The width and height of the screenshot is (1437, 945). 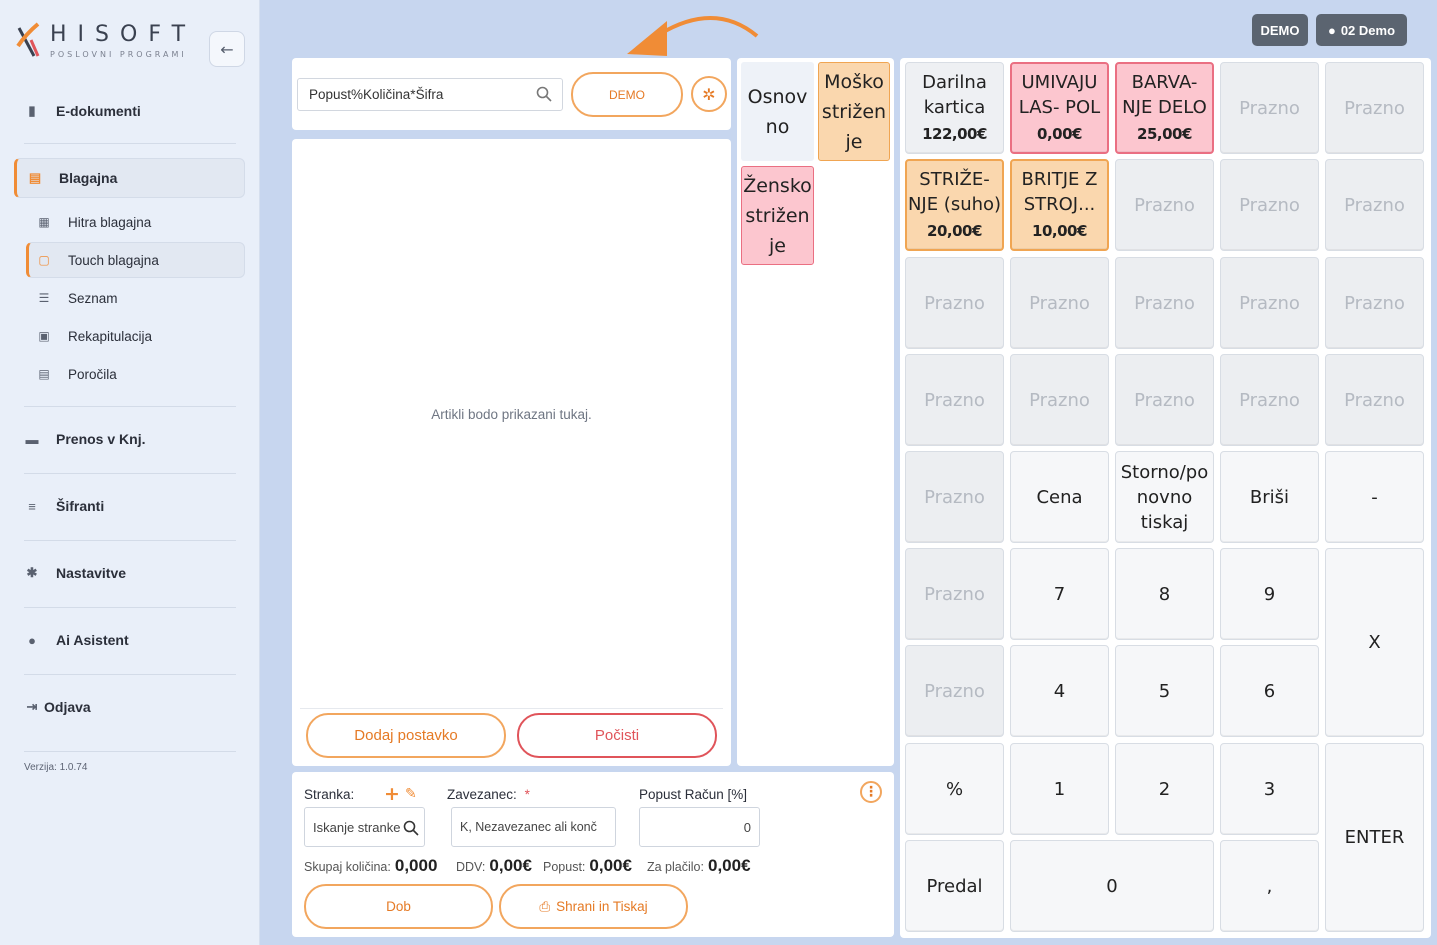 What do you see at coordinates (135, 260) in the screenshot?
I see `nav-touch-blagajna: ▢ Touch blagajna` at bounding box center [135, 260].